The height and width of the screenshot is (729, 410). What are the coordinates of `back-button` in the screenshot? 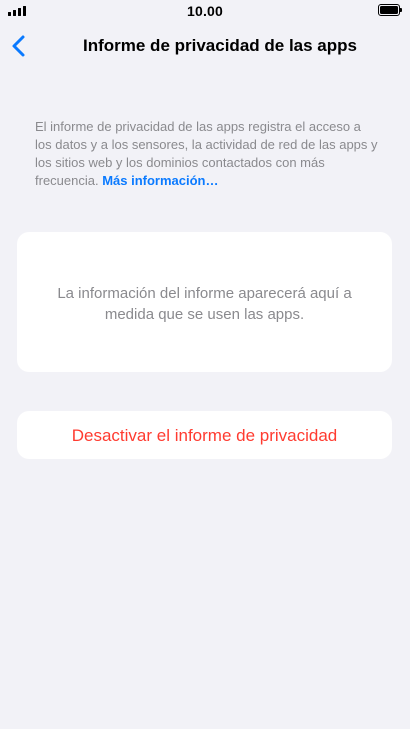 It's located at (20, 46).